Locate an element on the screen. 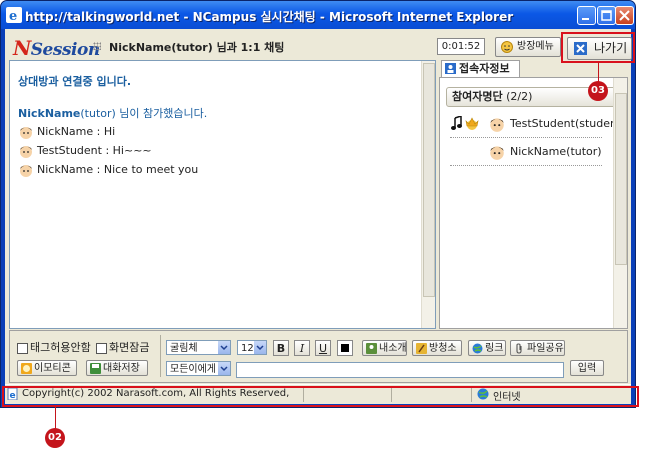  save-chat-button: 대화저장 is located at coordinates (117, 368).